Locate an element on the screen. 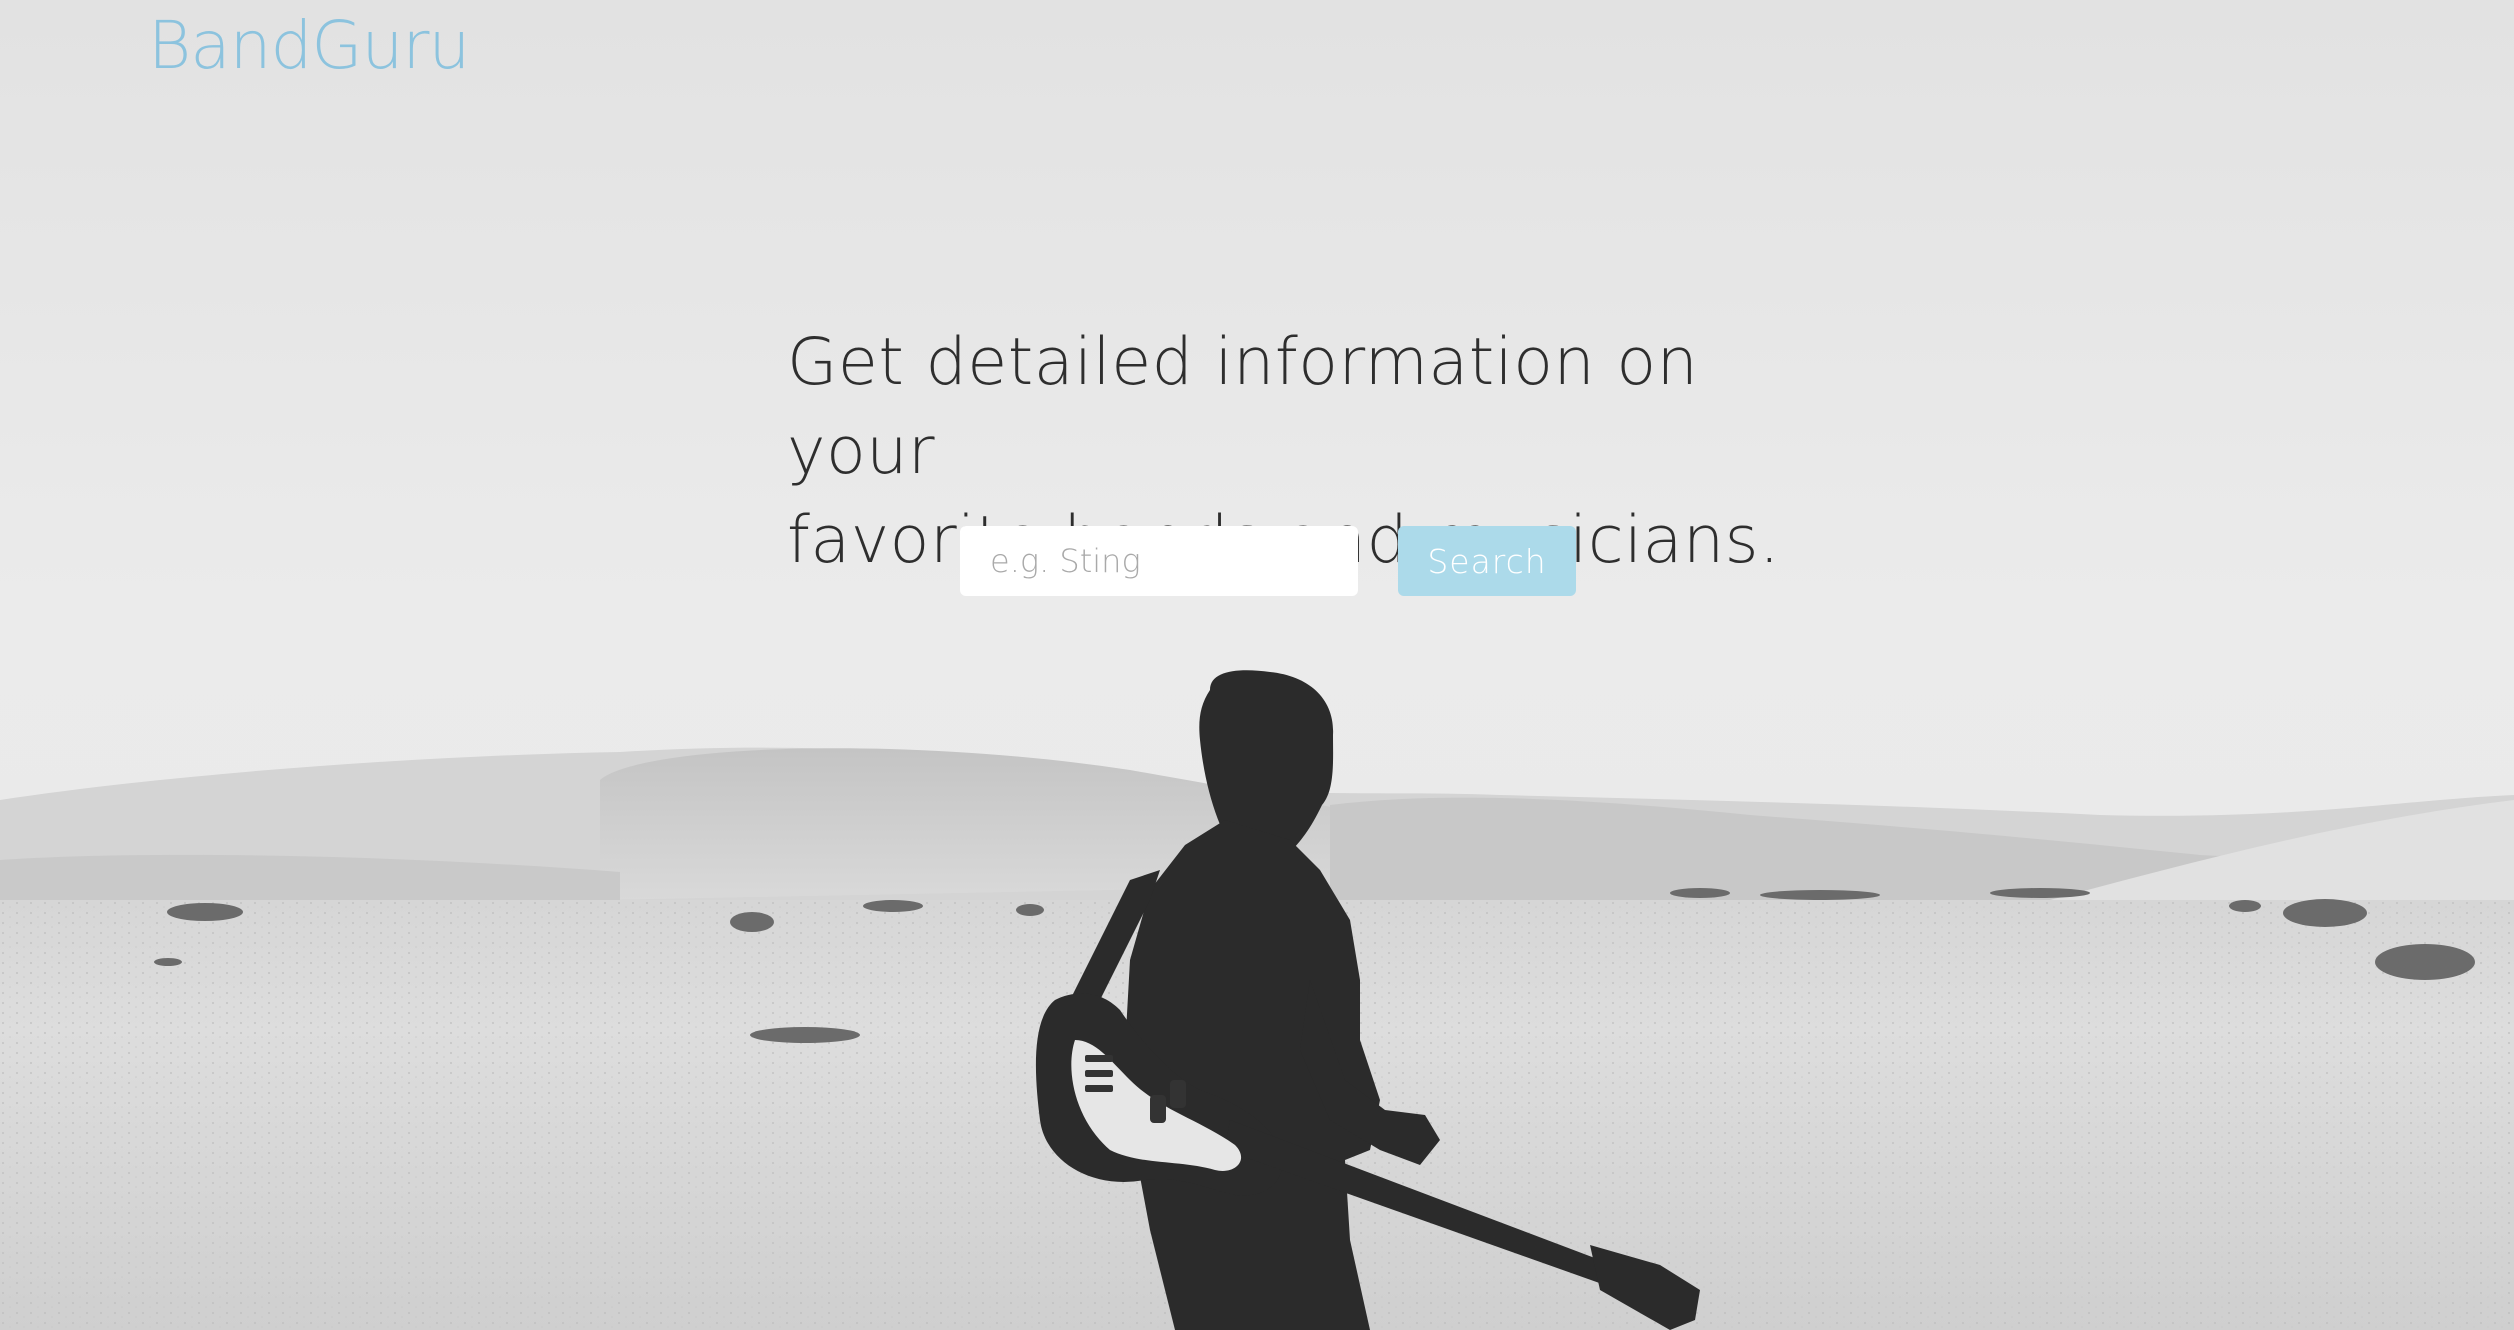 The width and height of the screenshot is (2514, 1330). search-button: Search is located at coordinates (1487, 561).